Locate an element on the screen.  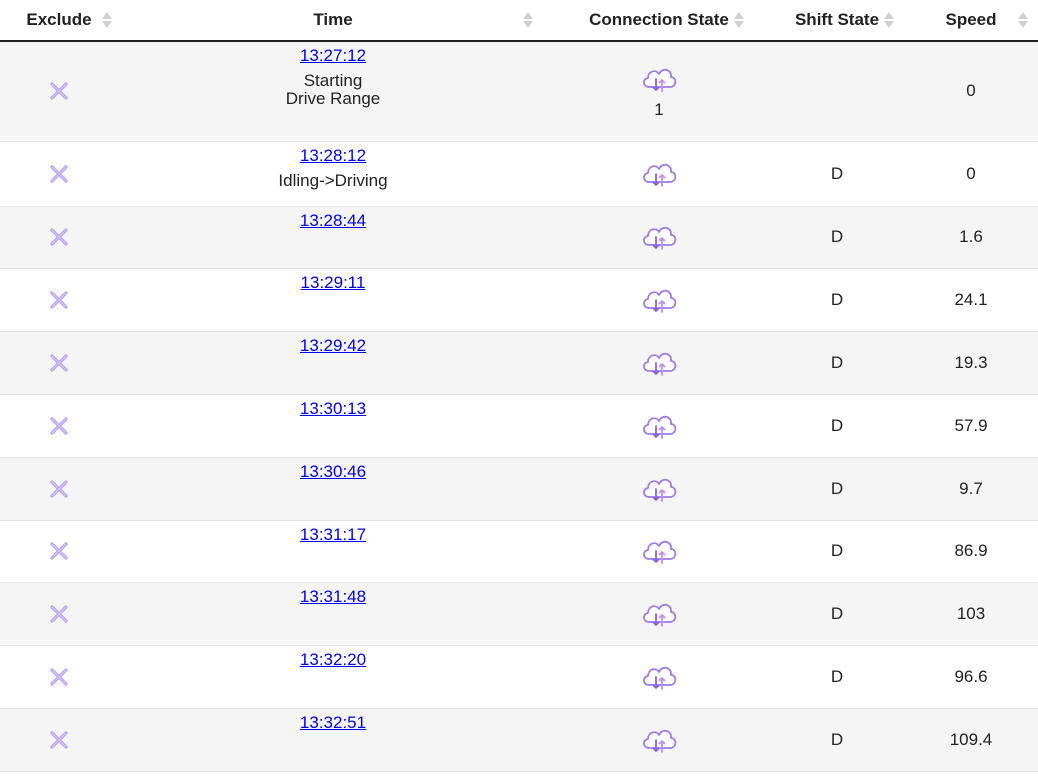
header-time-label: Time is located at coordinates (333, 19).